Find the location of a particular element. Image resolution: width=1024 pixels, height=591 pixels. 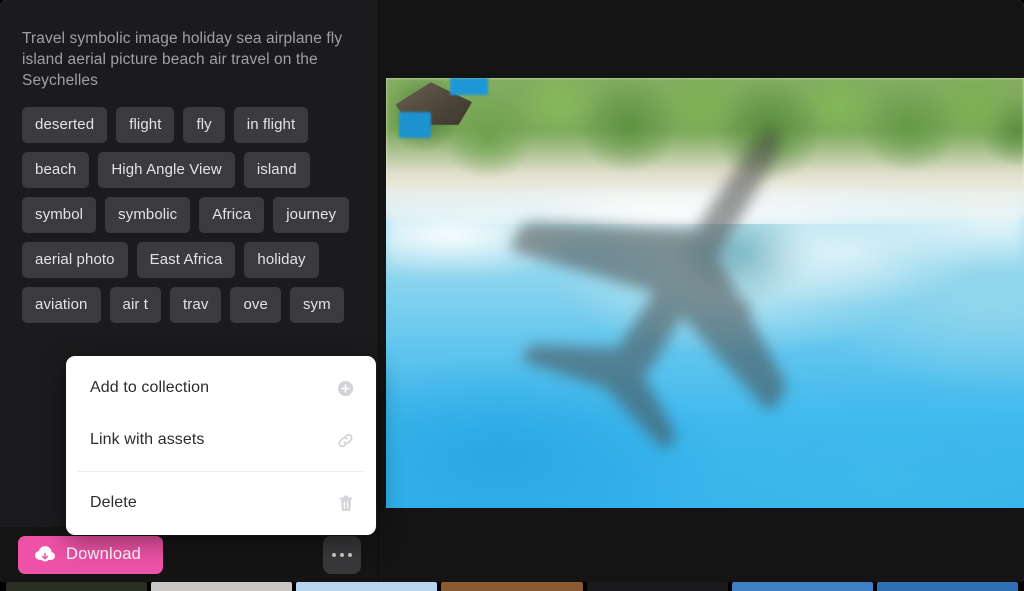

tag-chip: holiday is located at coordinates (281, 260).